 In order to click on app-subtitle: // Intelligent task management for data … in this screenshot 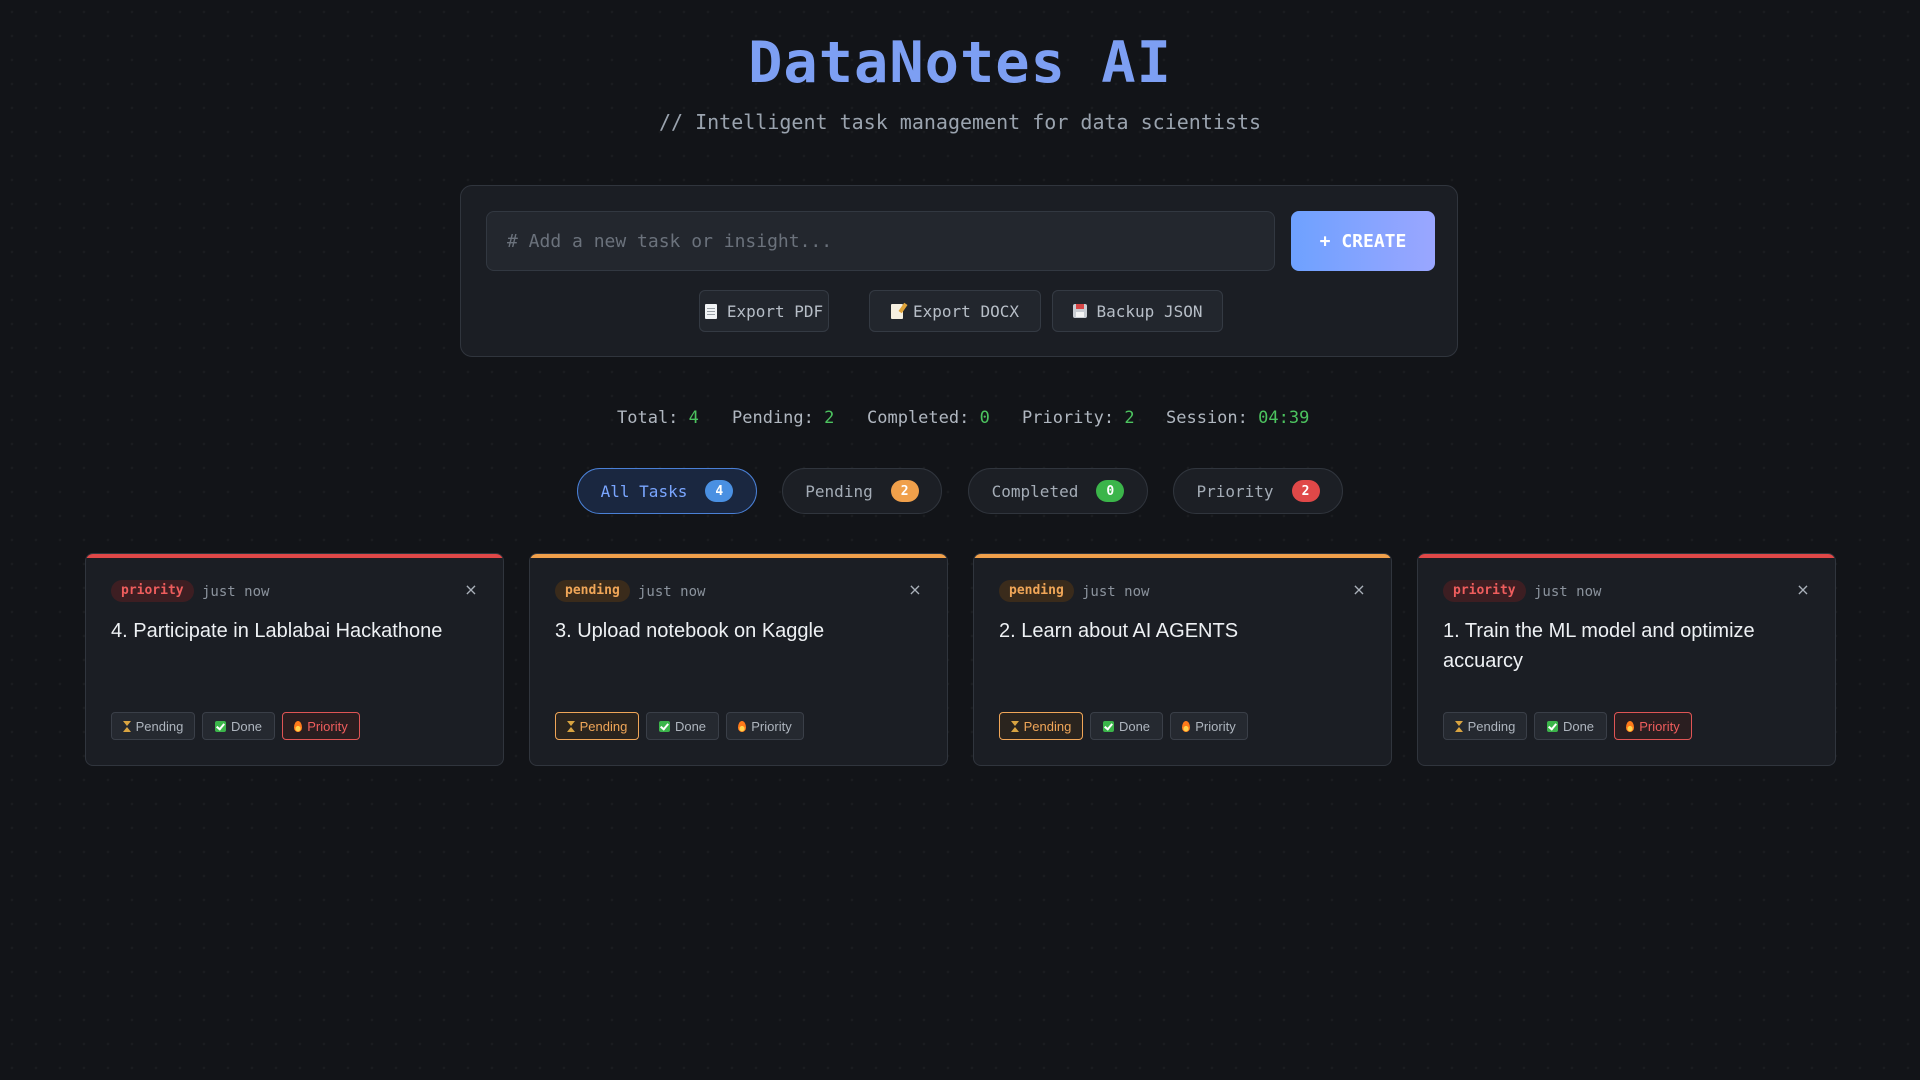, I will do `click(960, 122)`.